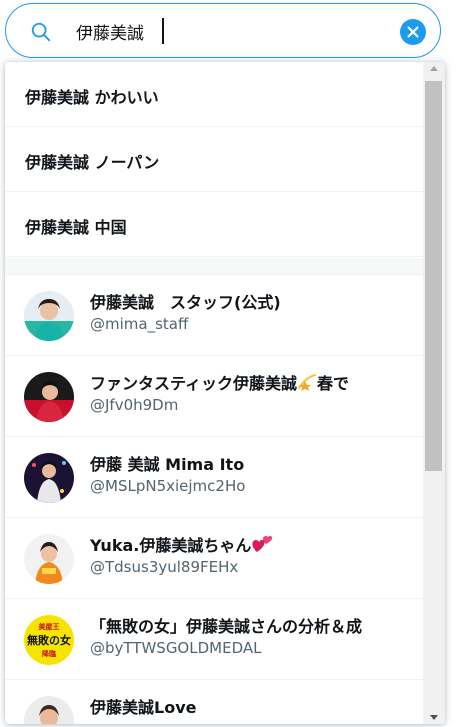 This screenshot has height=727, width=461. I want to click on scrollbar-thumb, so click(433, 276).